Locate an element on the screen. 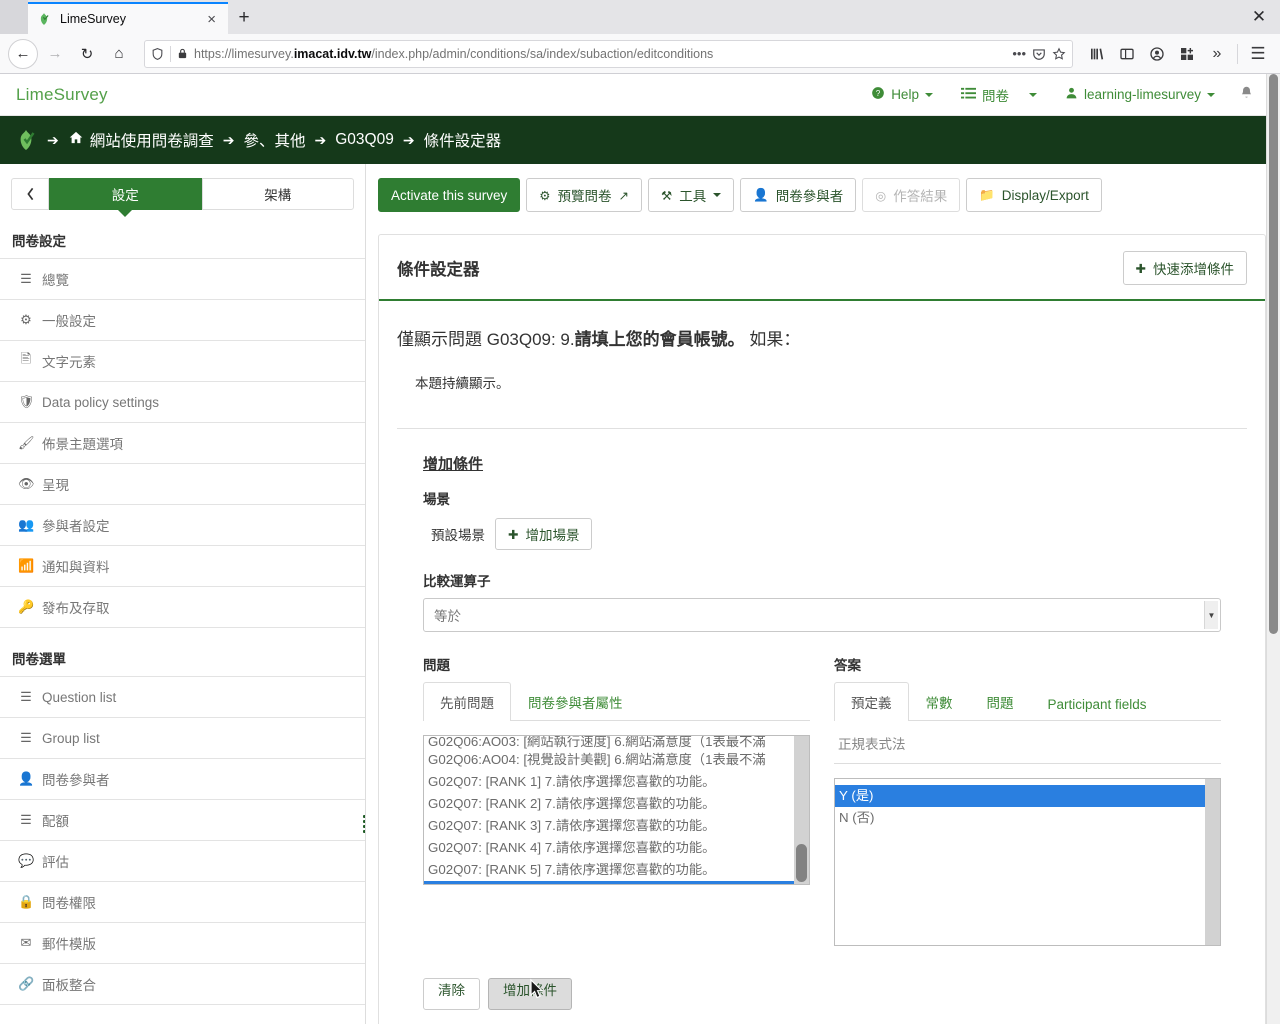 This screenshot has width=1280, height=1024. sidebar-item-survey-permissions: 🔒 問卷權限 is located at coordinates (182, 902).